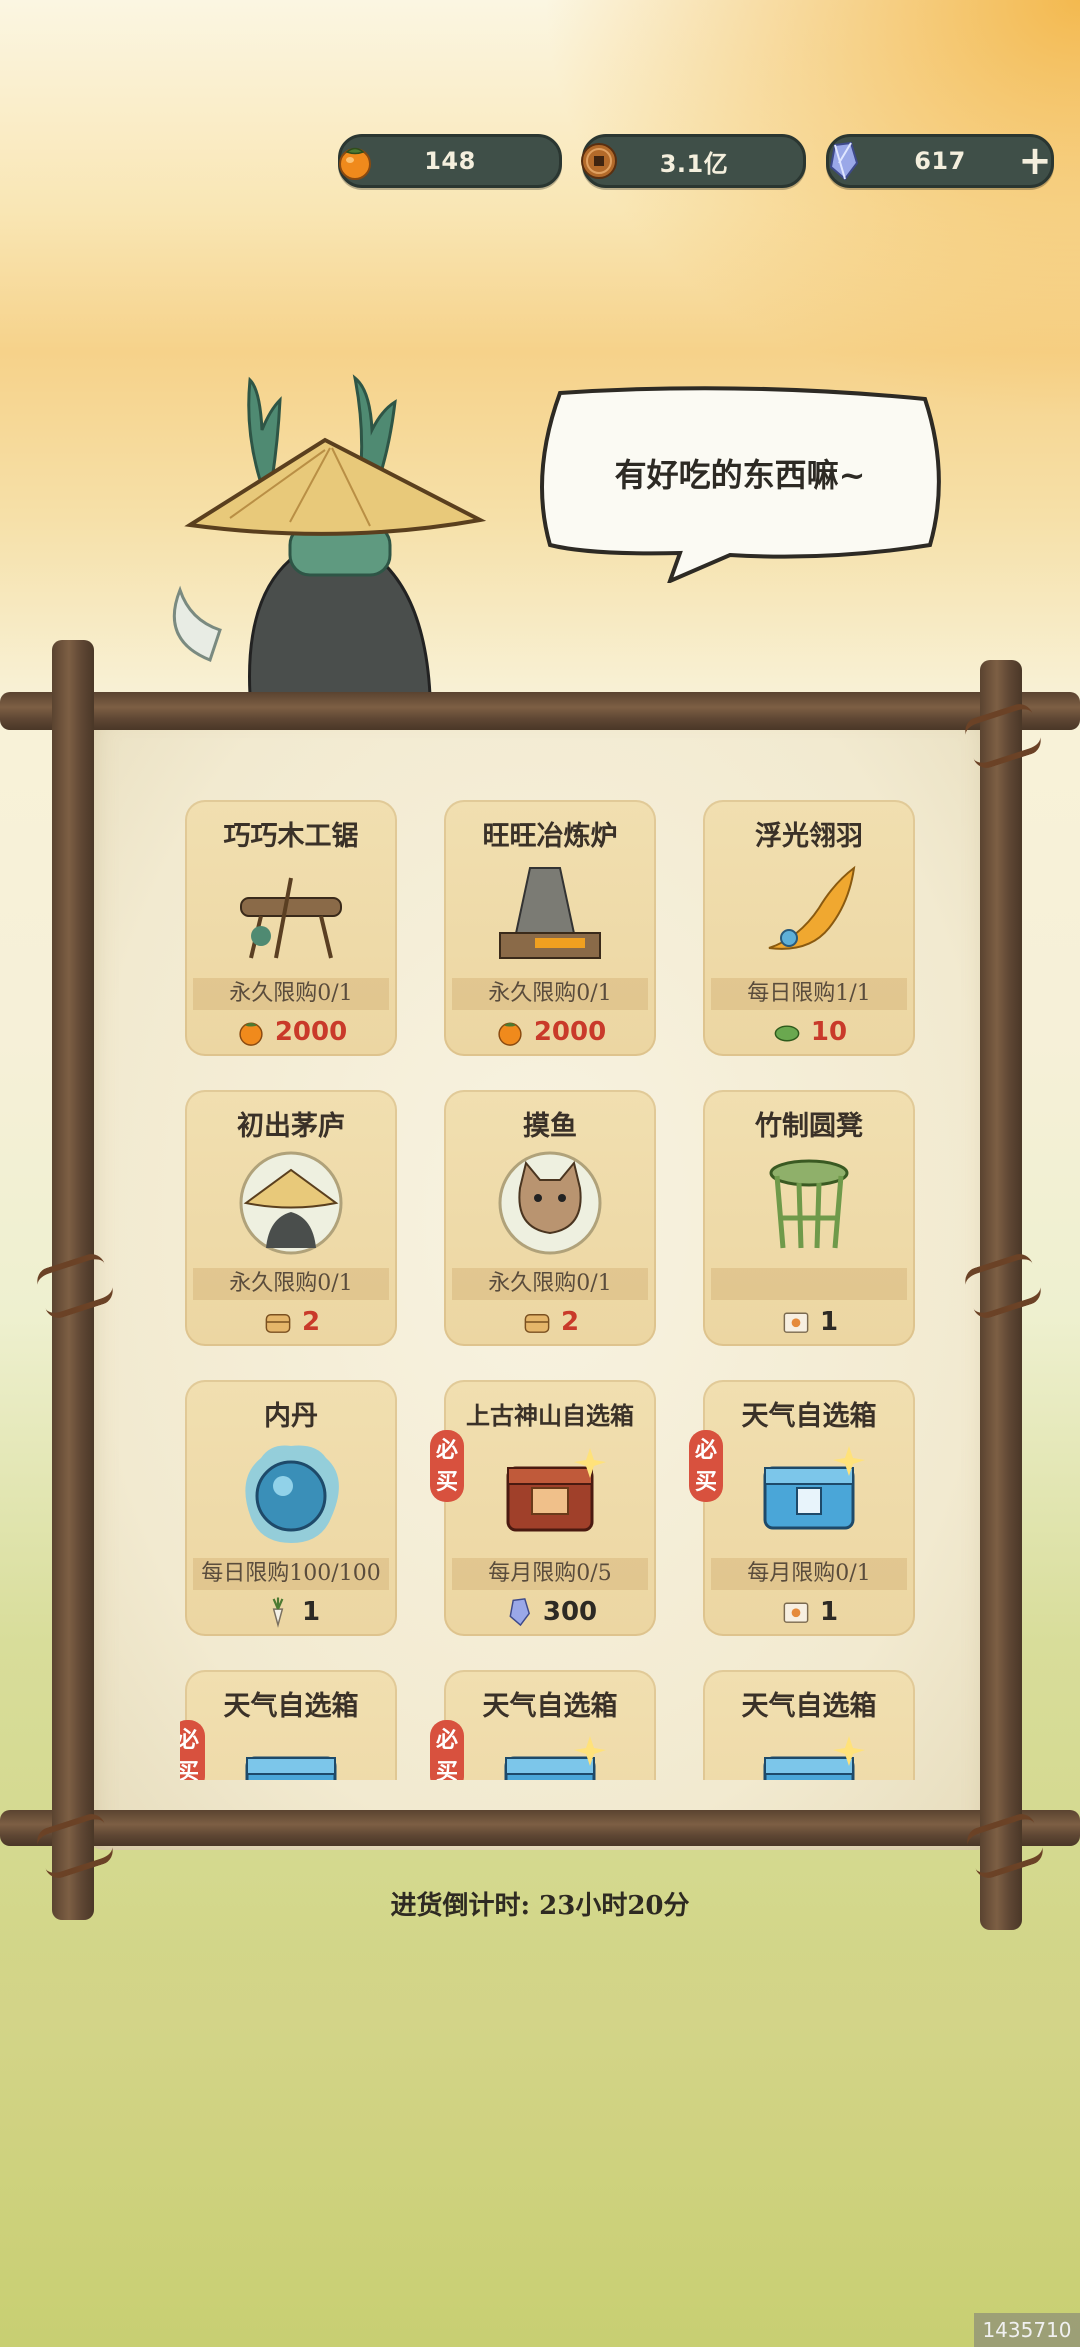 This screenshot has width=1080, height=2347. Describe the element at coordinates (278, 1612) in the screenshot. I see `radish-icon` at that location.